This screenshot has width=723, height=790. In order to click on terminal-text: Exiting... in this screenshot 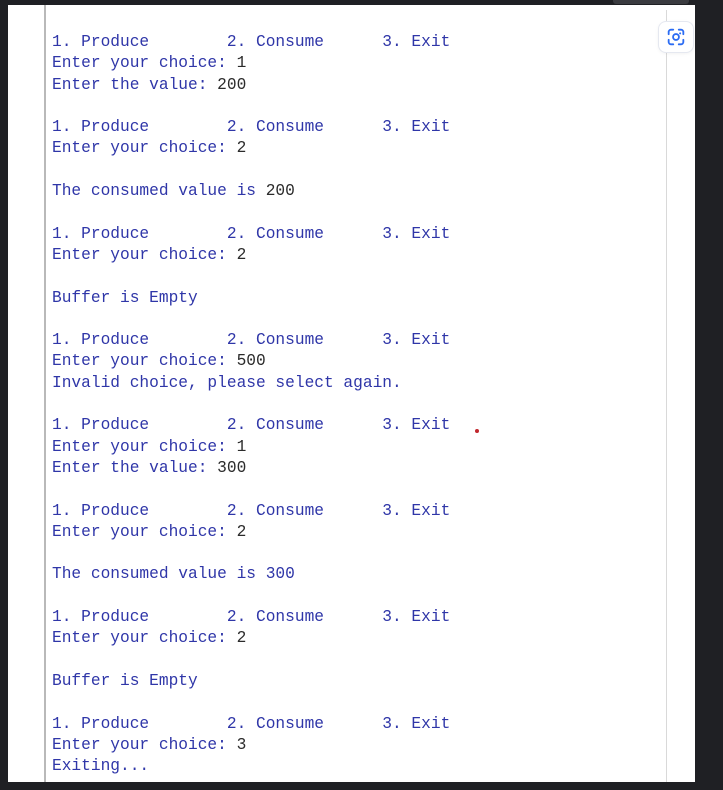, I will do `click(101, 766)`.